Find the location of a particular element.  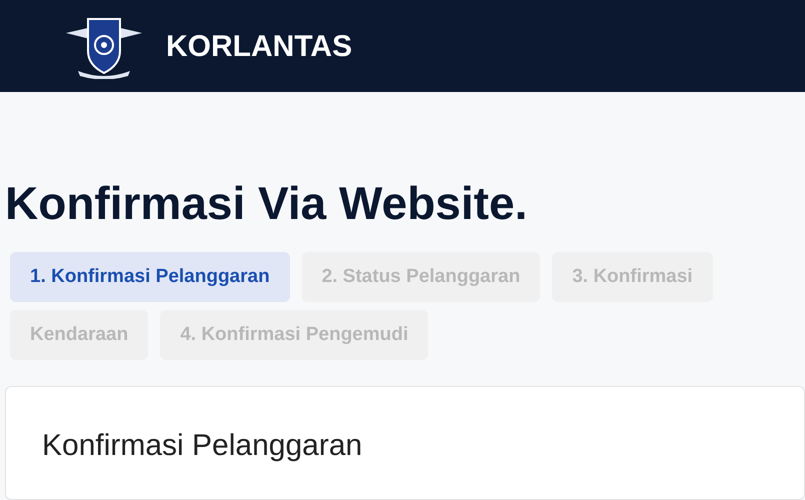

step-tab: Kendaraan is located at coordinates (79, 335).